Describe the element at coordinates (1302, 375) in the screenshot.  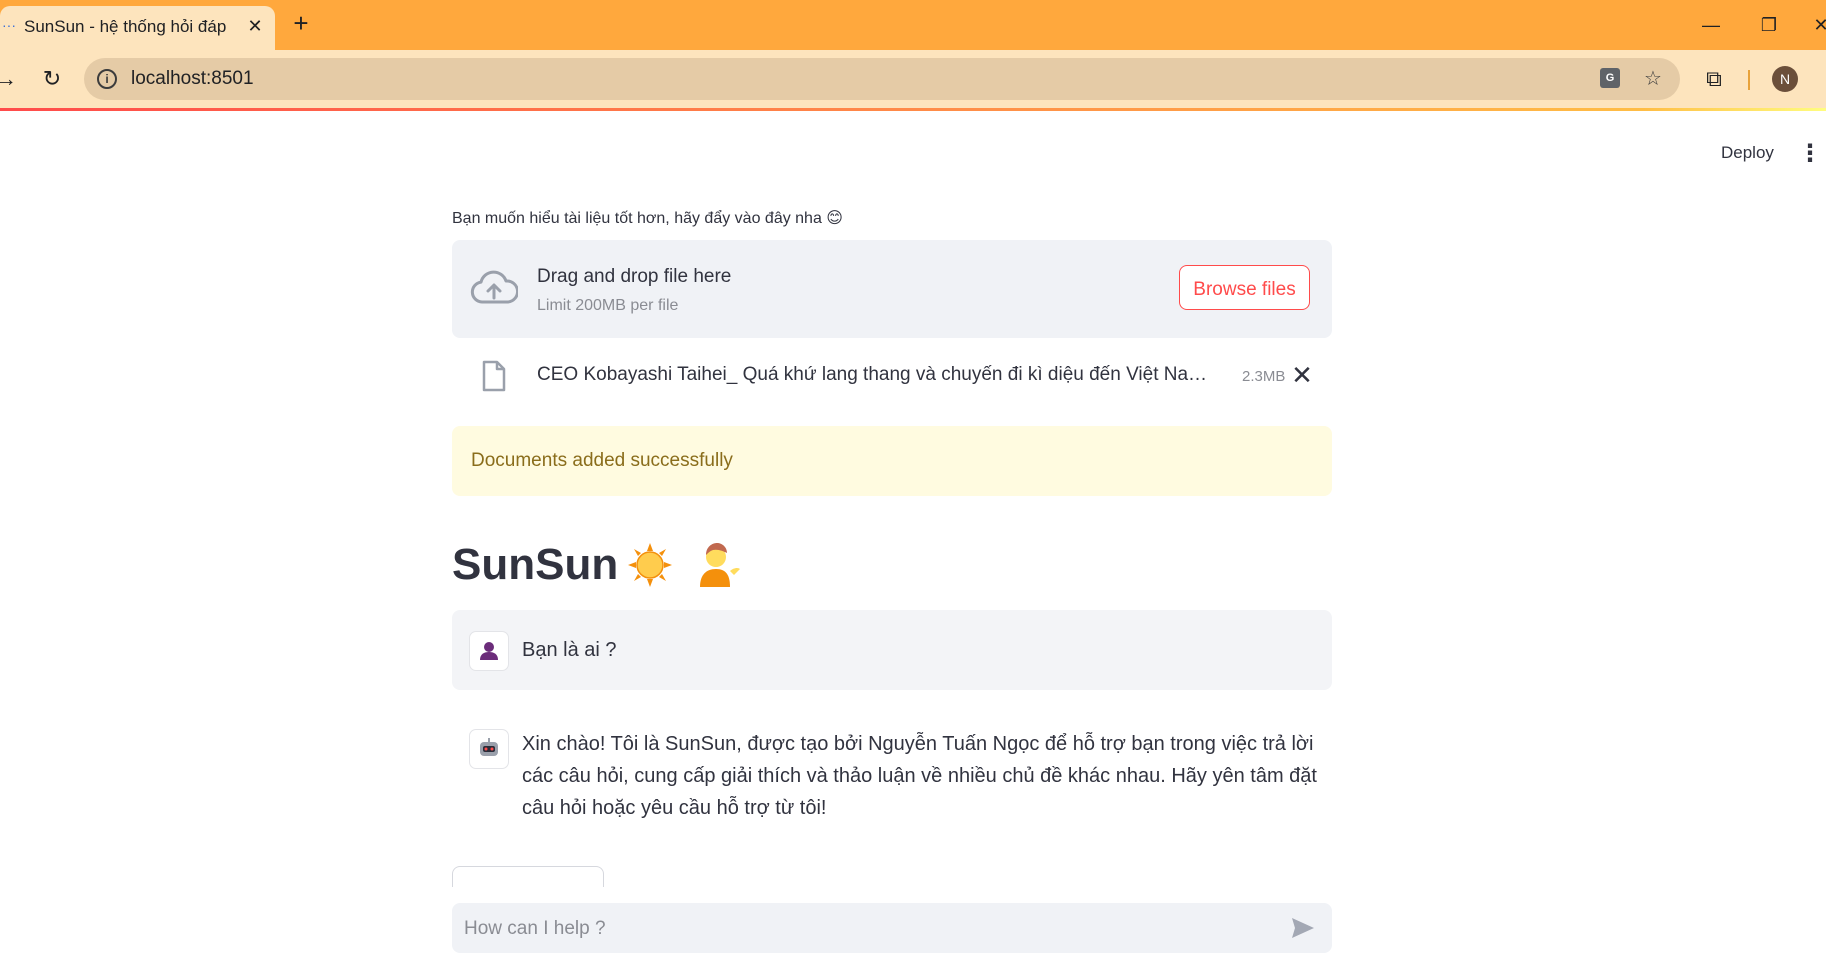
I see `remove-file-icon: ✕` at that location.